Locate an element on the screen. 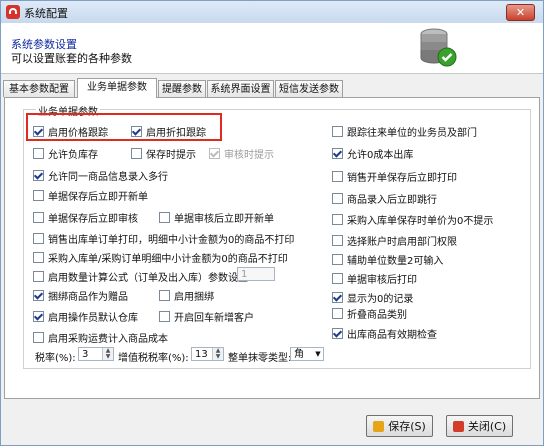 The image size is (544, 446). qty-formula-checkbox: 启用数量计算公式（订单及出入库）参数设置： is located at coordinates (145, 276).